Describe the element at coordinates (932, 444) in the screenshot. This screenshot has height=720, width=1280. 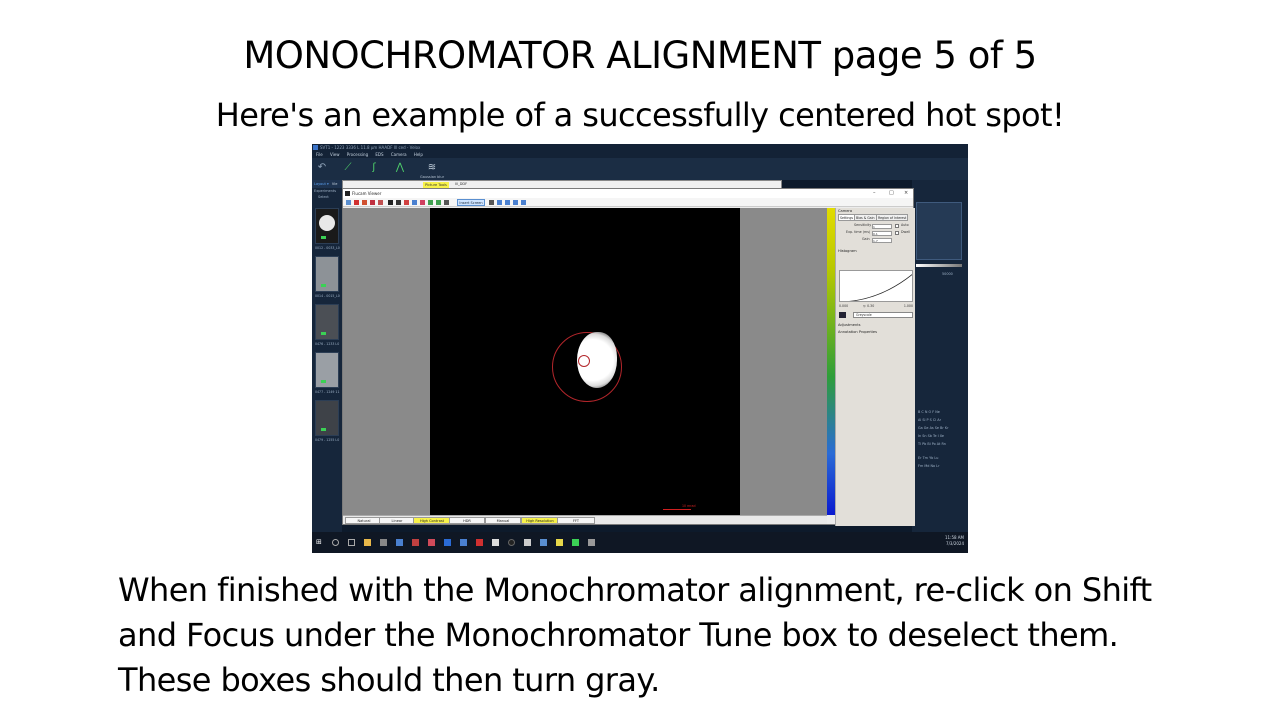
I see `periodic-row: Tl Pb Bi Po At Rn` at that location.